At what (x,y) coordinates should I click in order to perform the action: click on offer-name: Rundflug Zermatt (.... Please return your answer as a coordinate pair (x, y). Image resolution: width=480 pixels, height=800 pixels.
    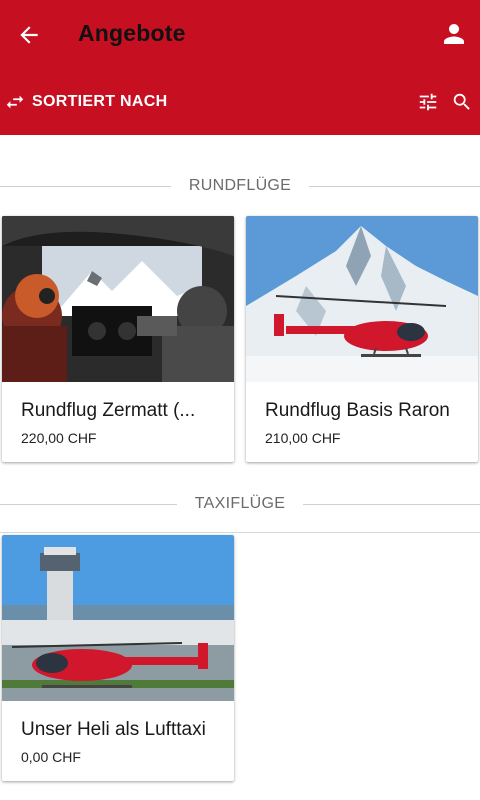
    Looking at the image, I should click on (108, 410).